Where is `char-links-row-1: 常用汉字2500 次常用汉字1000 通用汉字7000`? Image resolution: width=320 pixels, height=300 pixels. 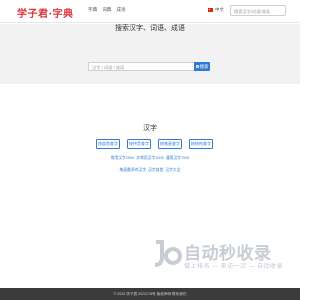 char-links-row-1: 常用汉字2500 次常用汉字1000 通用汉字7000 is located at coordinates (150, 158).